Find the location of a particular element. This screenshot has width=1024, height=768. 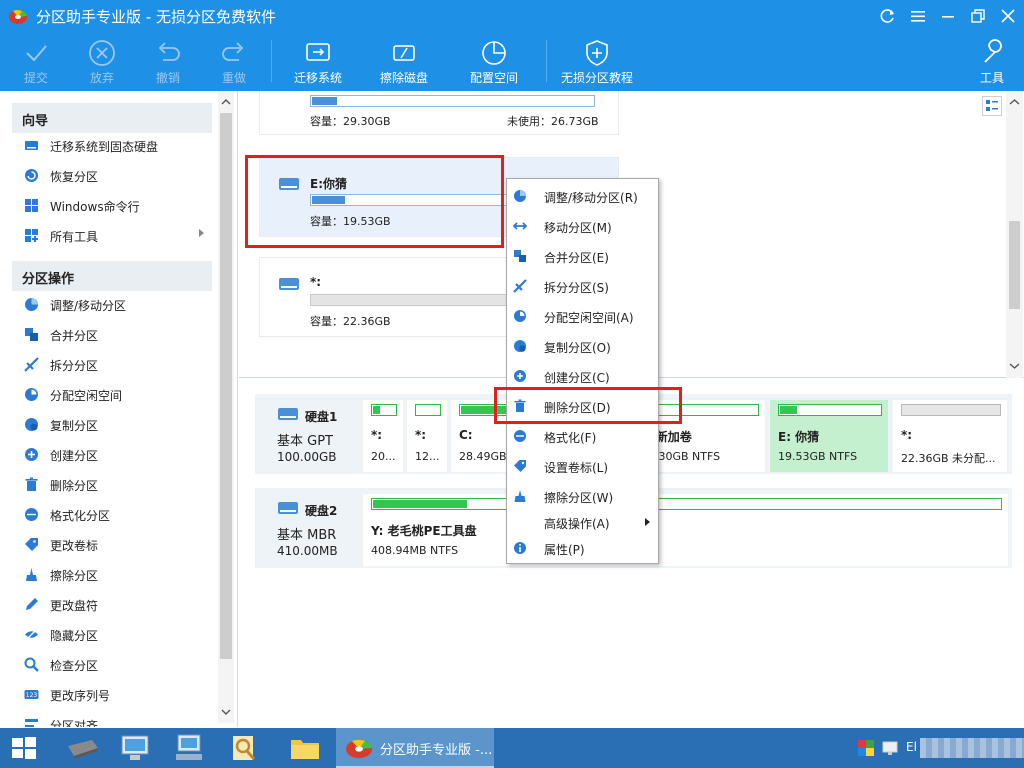

tray-clock-redacted is located at coordinates (972, 748).